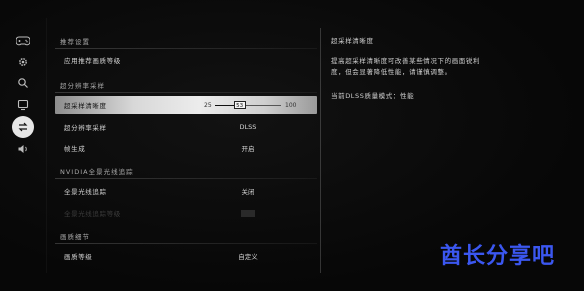 The image size is (584, 291). Describe the element at coordinates (291, 105) in the screenshot. I see `slider-max-label: 100` at that location.